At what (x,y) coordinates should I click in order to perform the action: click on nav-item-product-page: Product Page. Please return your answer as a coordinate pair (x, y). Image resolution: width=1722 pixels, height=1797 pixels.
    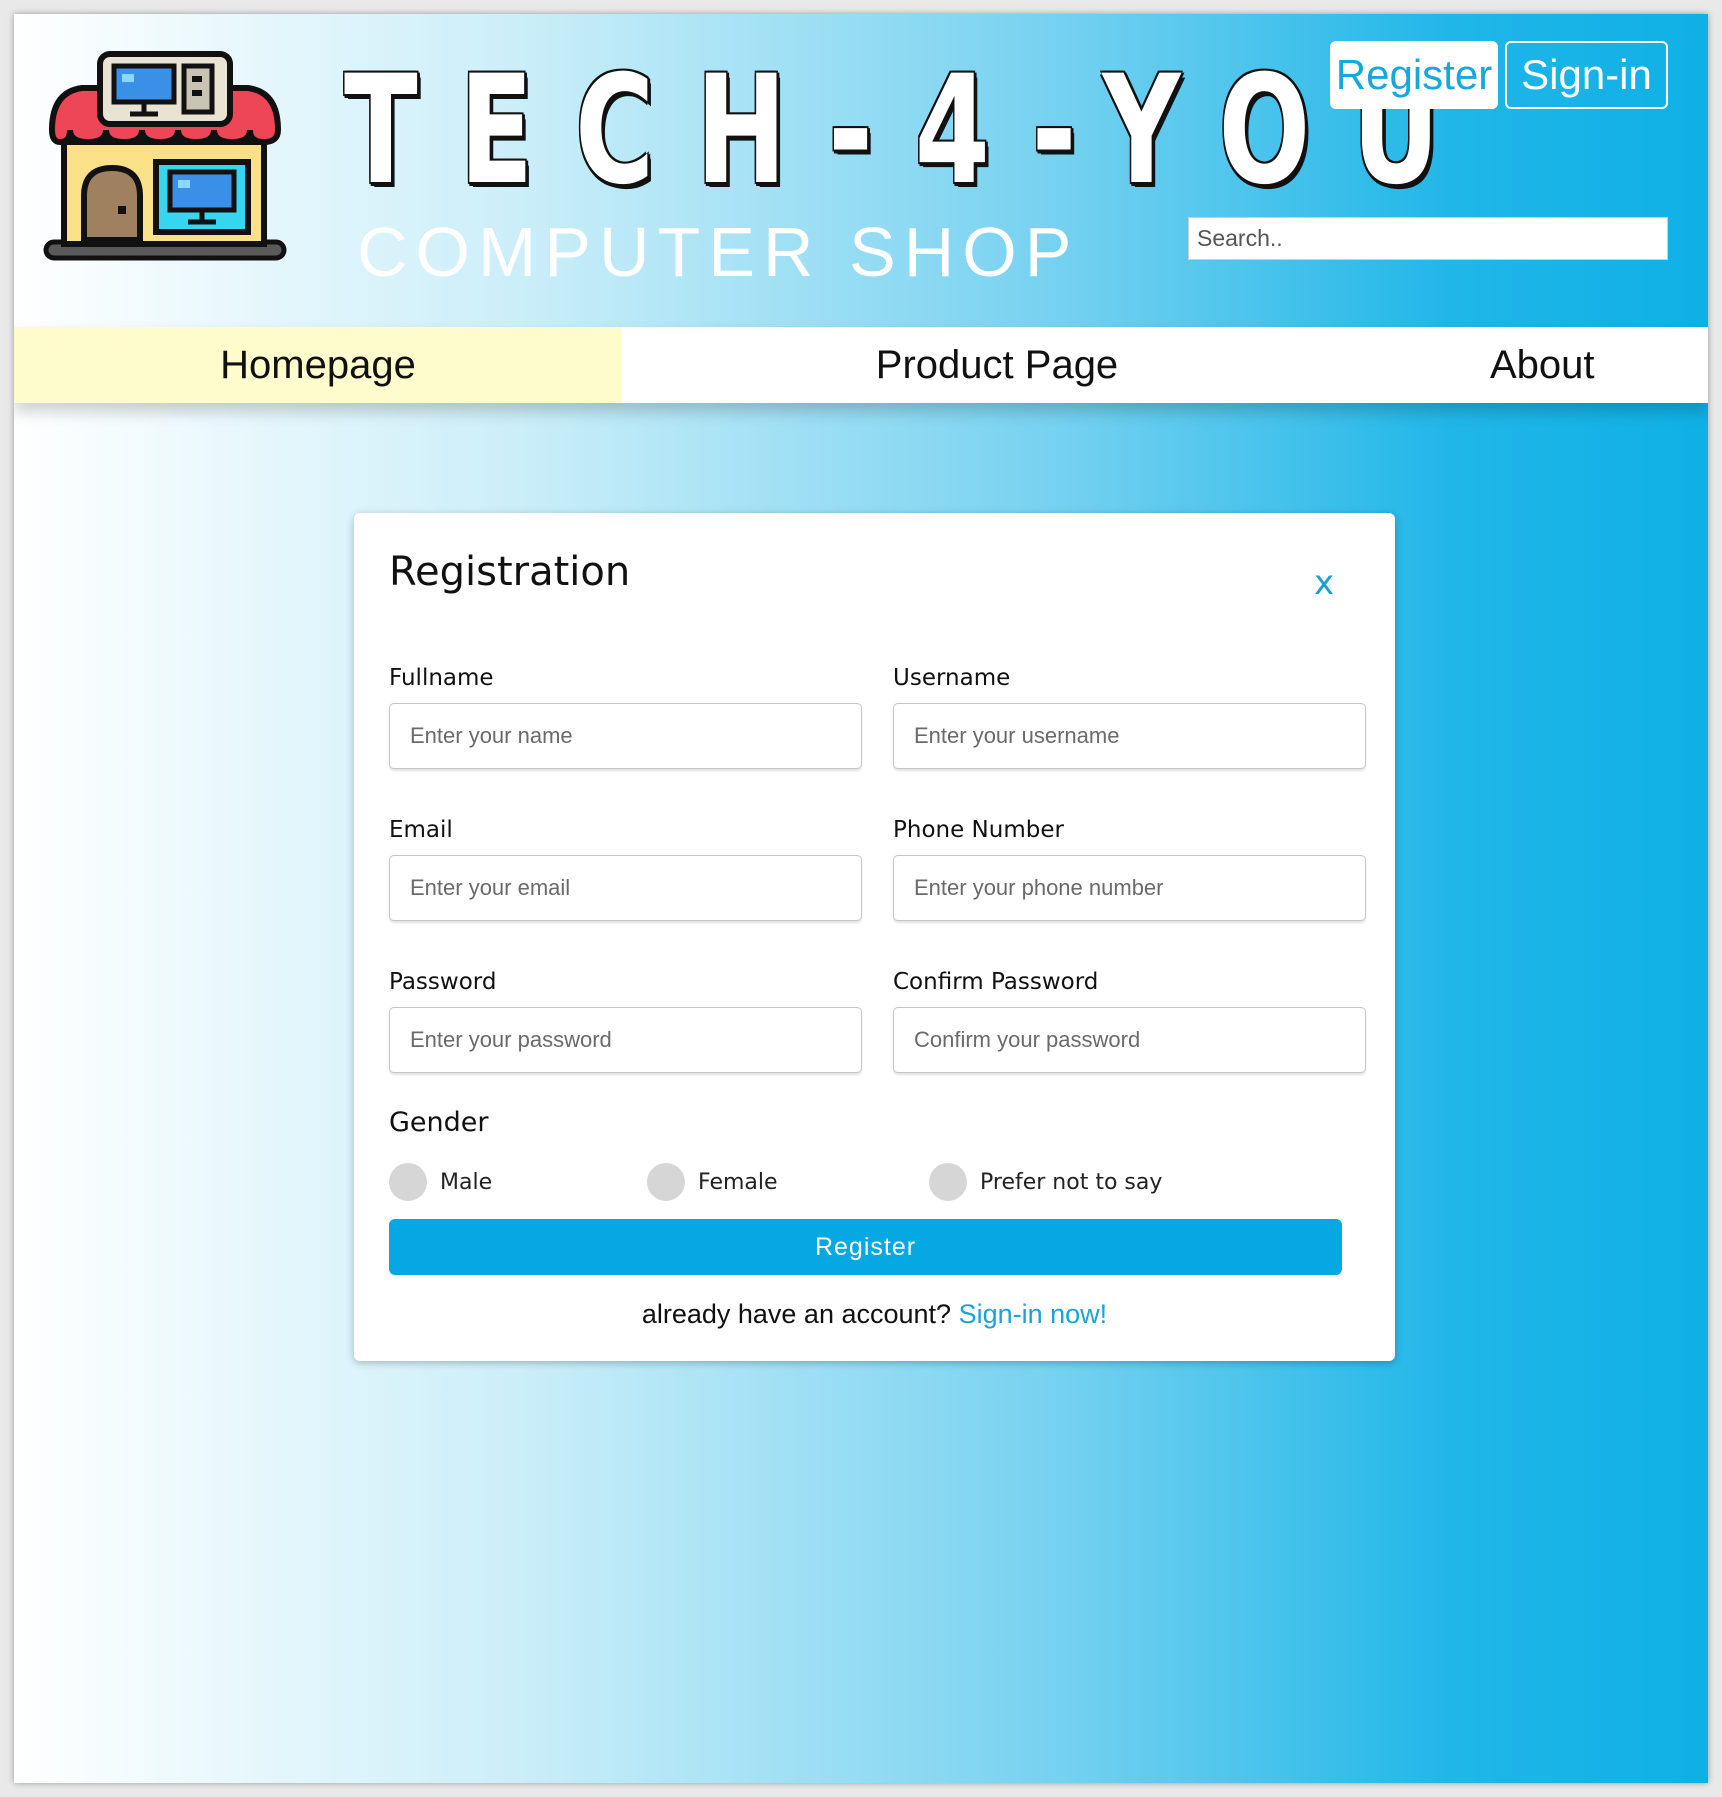
    Looking at the image, I should click on (997, 365).